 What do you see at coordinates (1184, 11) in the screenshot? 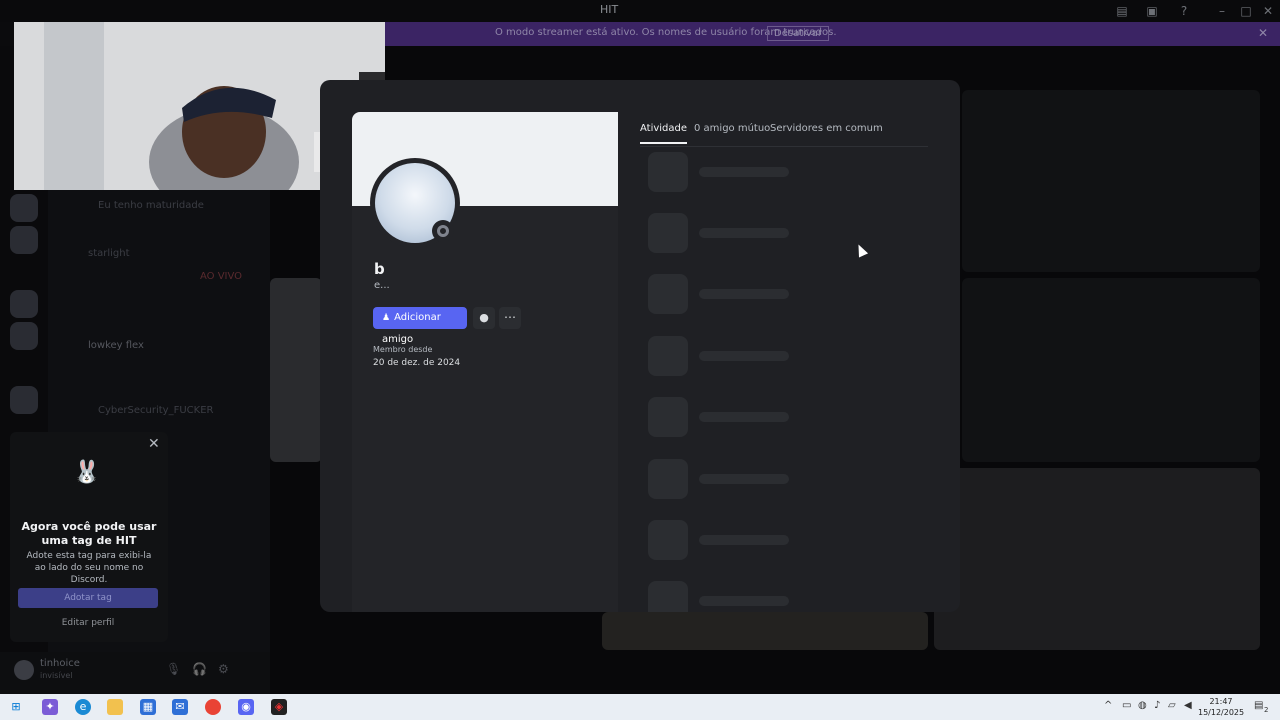
I see `help-icon: ?` at bounding box center [1184, 11].